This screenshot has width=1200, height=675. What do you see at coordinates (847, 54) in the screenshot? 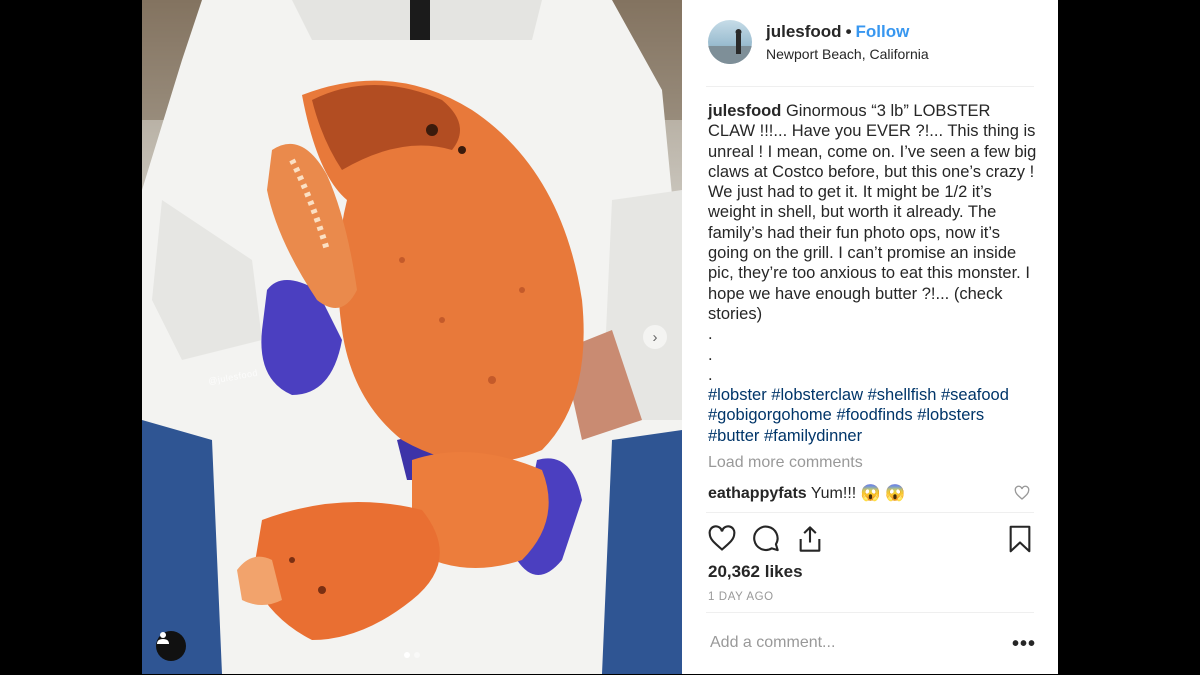
I see `post-location: Newport Beach, California` at bounding box center [847, 54].